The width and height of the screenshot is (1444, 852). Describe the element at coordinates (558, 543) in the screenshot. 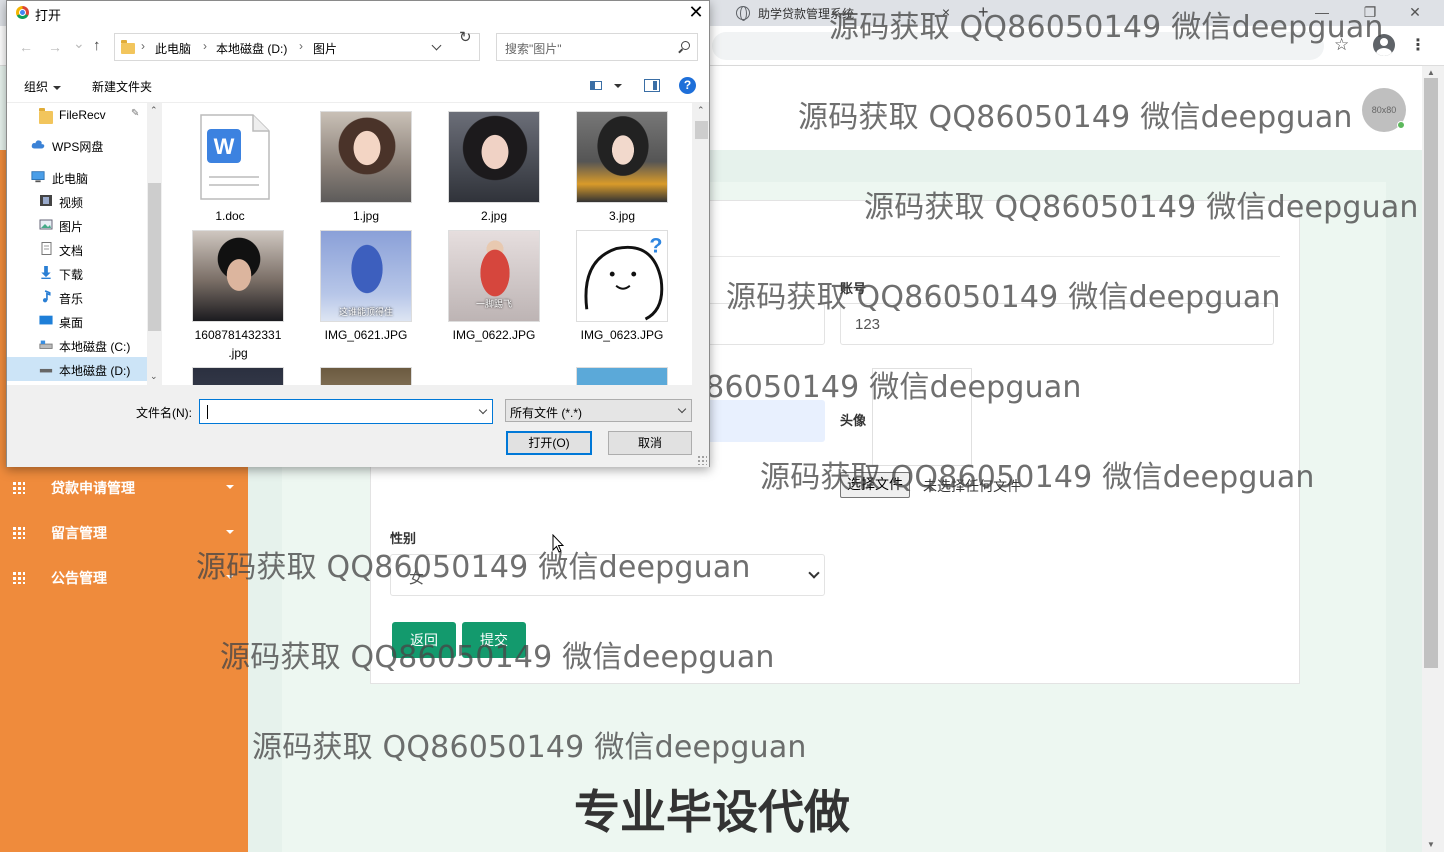

I see `mouse-cursor-icon` at that location.